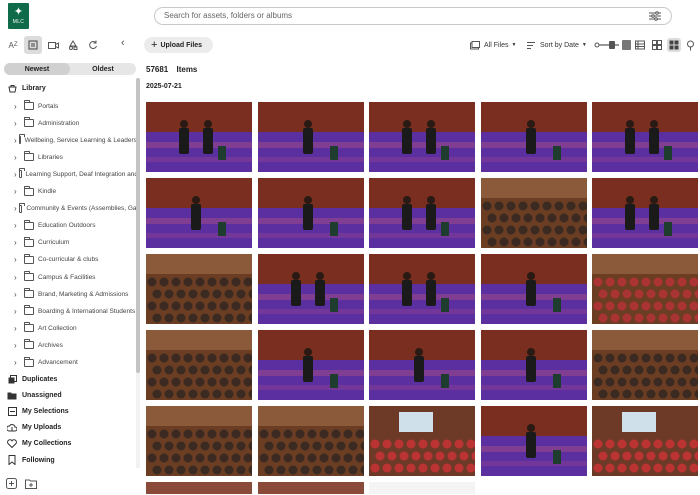  I want to click on tree-folder-label: Campus & Facilities, so click(67, 277).